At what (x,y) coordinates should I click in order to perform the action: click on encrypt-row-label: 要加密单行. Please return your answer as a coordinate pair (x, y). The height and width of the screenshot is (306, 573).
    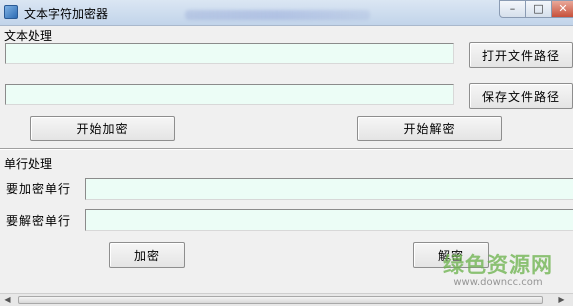
    Looking at the image, I should click on (39, 189).